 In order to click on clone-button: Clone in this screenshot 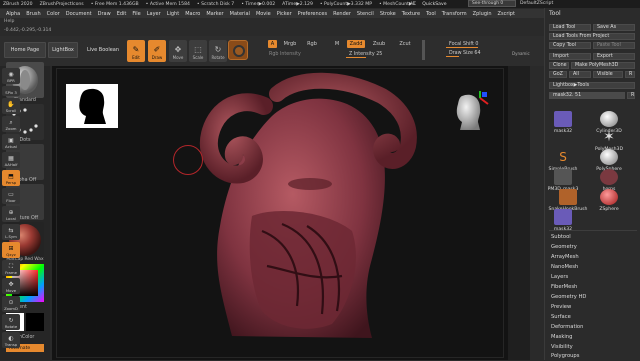, I will do `click(559, 65)`.